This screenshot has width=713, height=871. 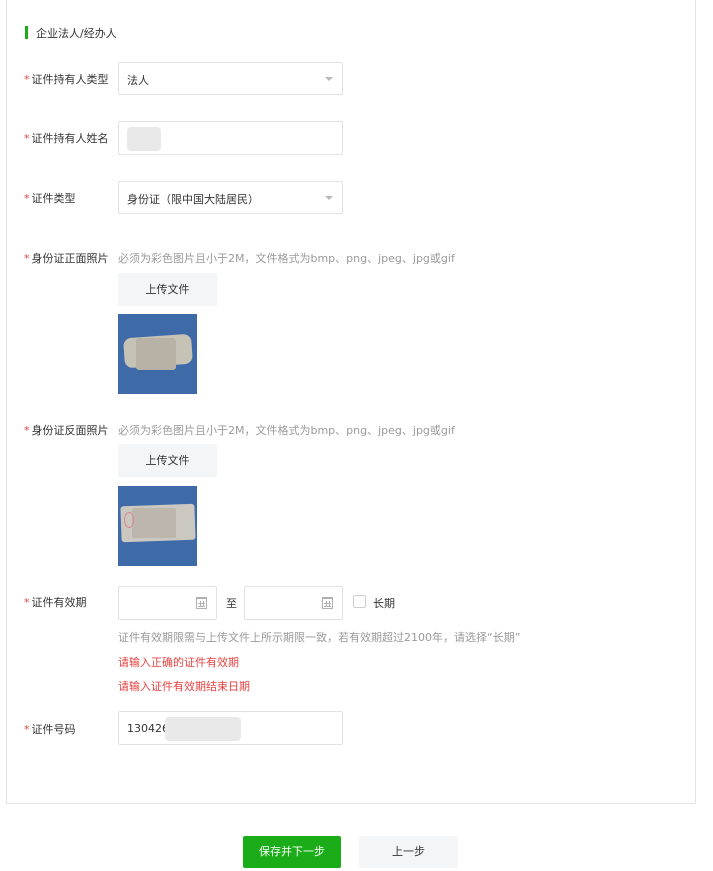 What do you see at coordinates (178, 662) in the screenshot?
I see `validity-error-1: 请输入正确的证件有效期` at bounding box center [178, 662].